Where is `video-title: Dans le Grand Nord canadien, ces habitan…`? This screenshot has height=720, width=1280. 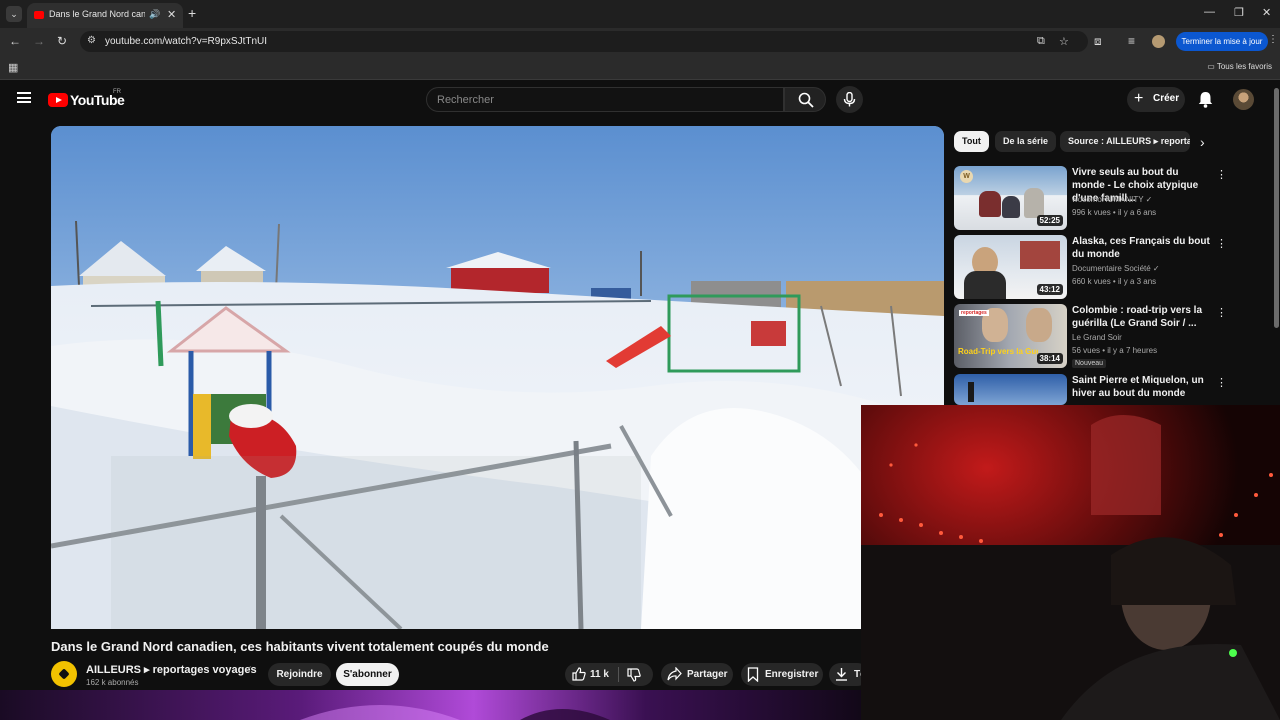
video-title: Dans le Grand Nord canadien, ces habitan… is located at coordinates (300, 646).